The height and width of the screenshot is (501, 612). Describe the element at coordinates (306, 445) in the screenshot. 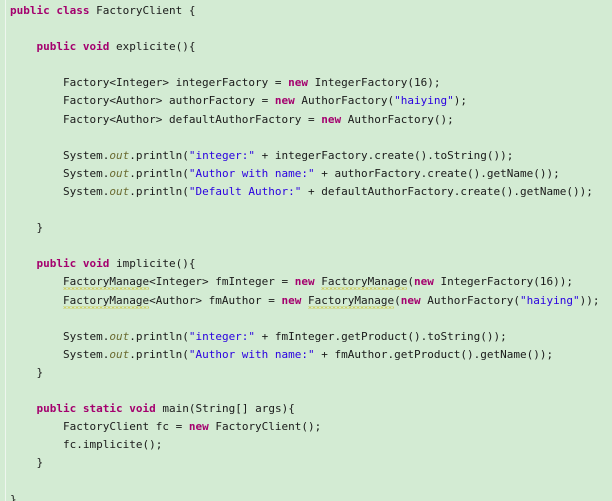

I see `code-line: fc.implicite();` at that location.